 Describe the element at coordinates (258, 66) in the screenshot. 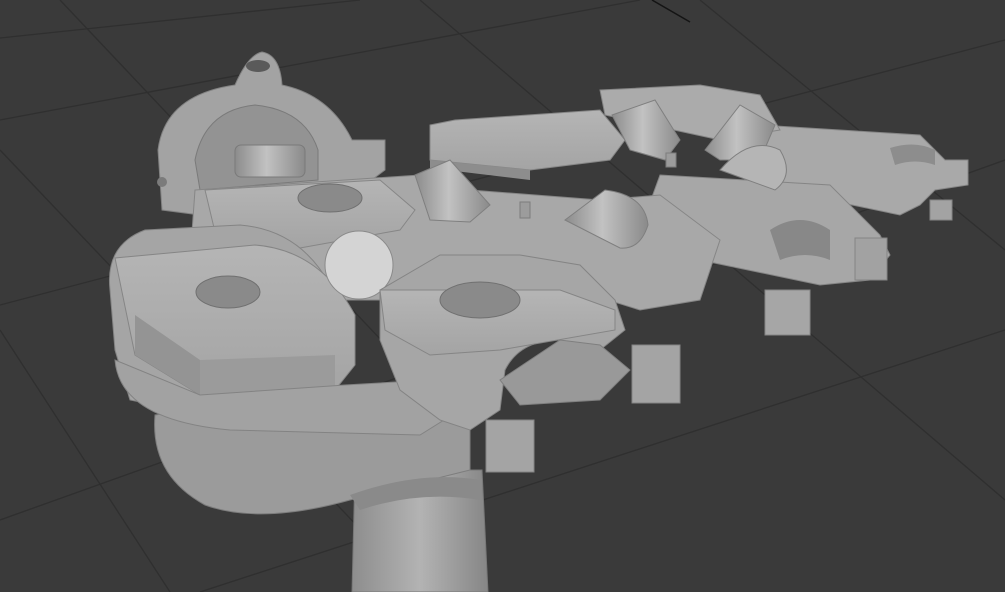

I see `mount-hole` at that location.